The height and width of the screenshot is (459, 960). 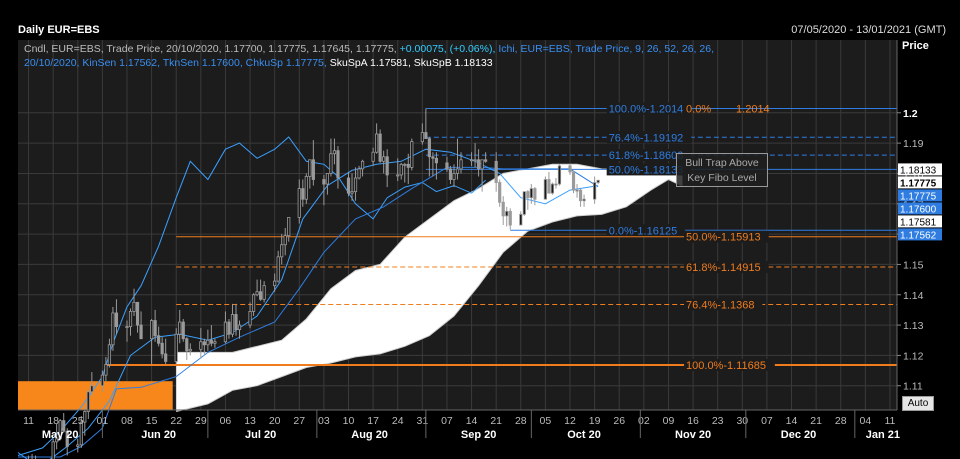 What do you see at coordinates (646, 156) in the screenshot?
I see `fib-level-label: 61.8%-1.18606` at bounding box center [646, 156].